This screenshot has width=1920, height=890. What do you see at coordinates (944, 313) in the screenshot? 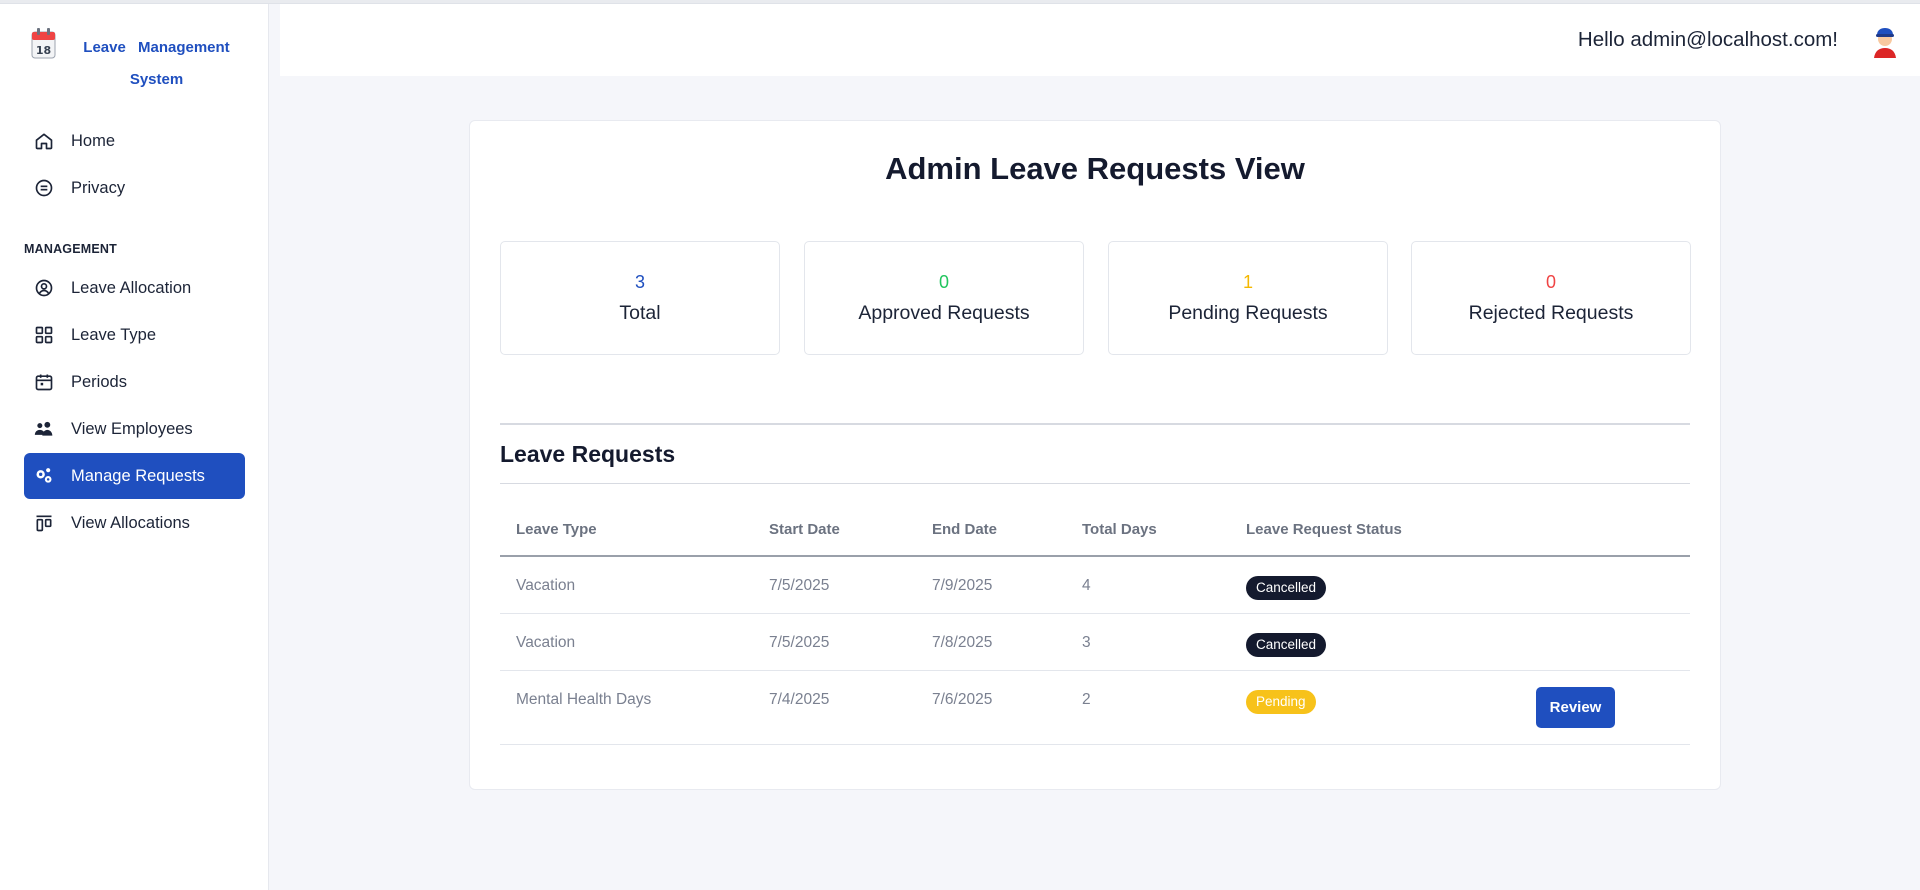
I see `stat-approved-label: Approved Requests` at bounding box center [944, 313].